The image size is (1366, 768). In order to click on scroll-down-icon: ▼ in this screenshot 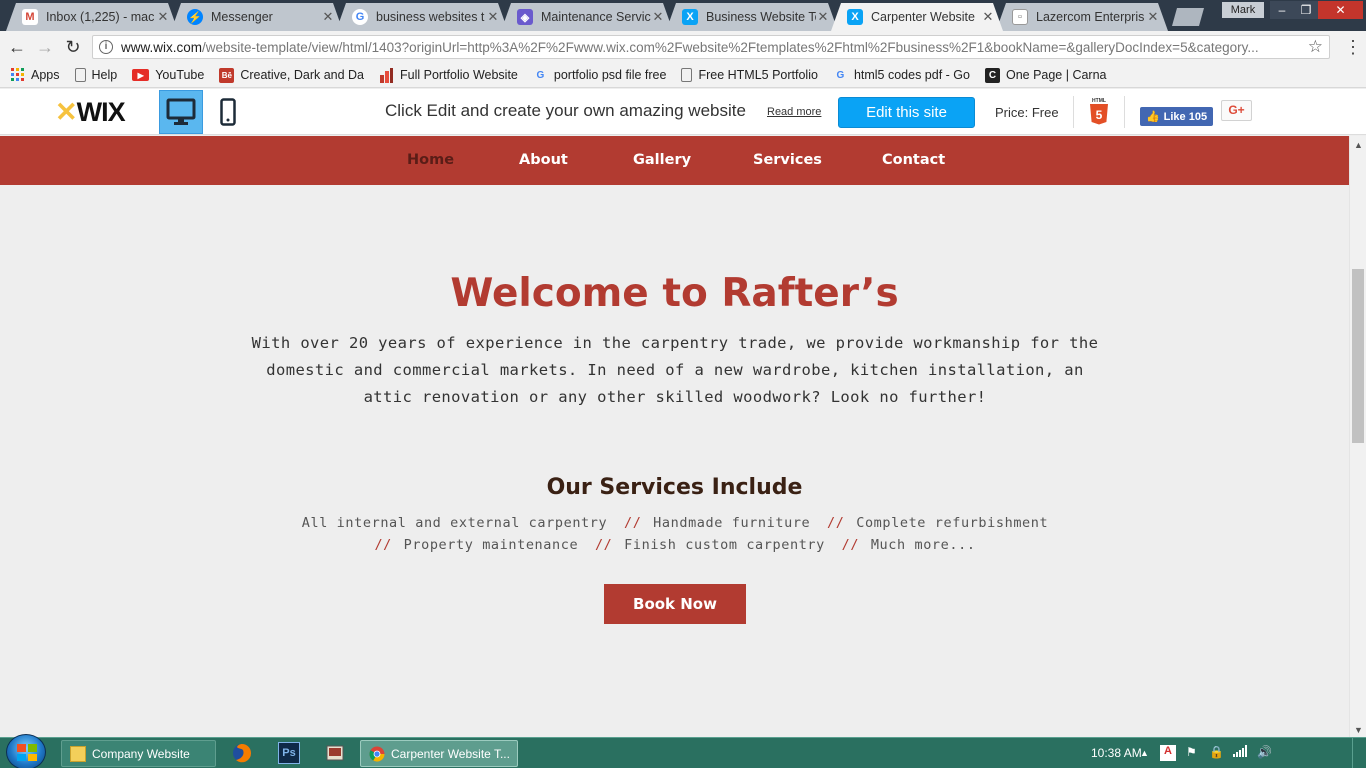, I will do `click(1358, 730)`.